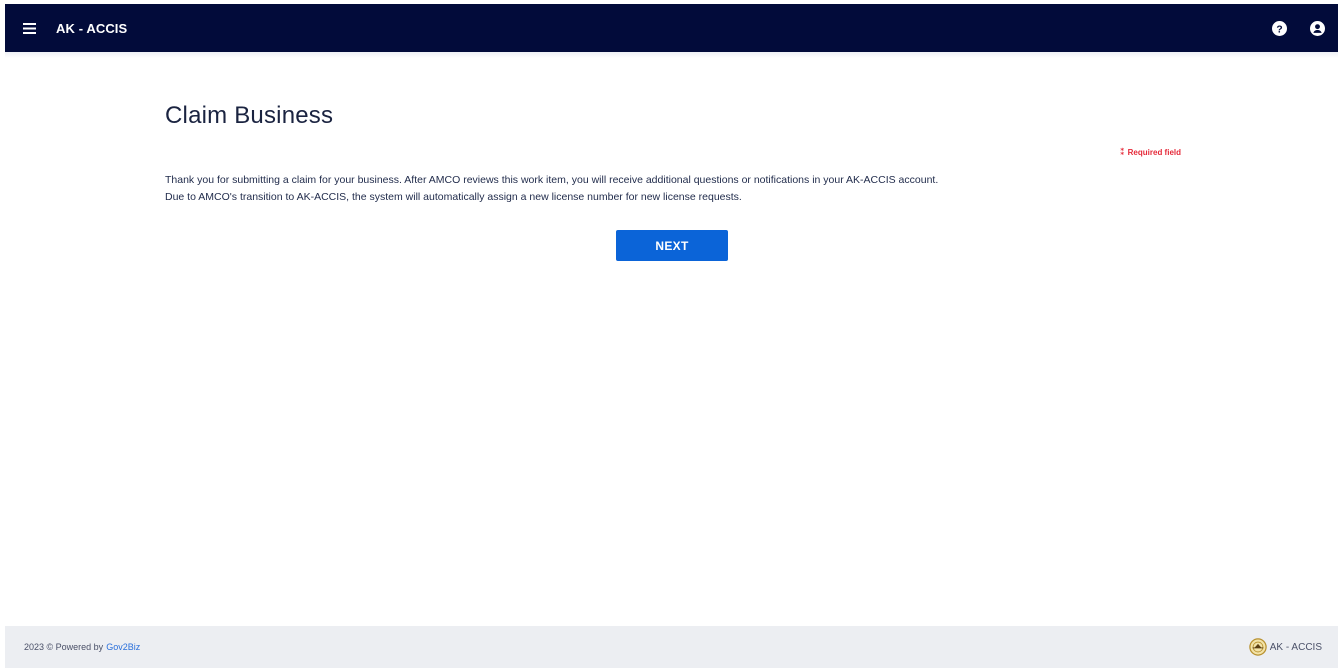 This screenshot has width=1340, height=669. What do you see at coordinates (1295, 647) in the screenshot?
I see `footer-brand-label: AK - ACCIS` at bounding box center [1295, 647].